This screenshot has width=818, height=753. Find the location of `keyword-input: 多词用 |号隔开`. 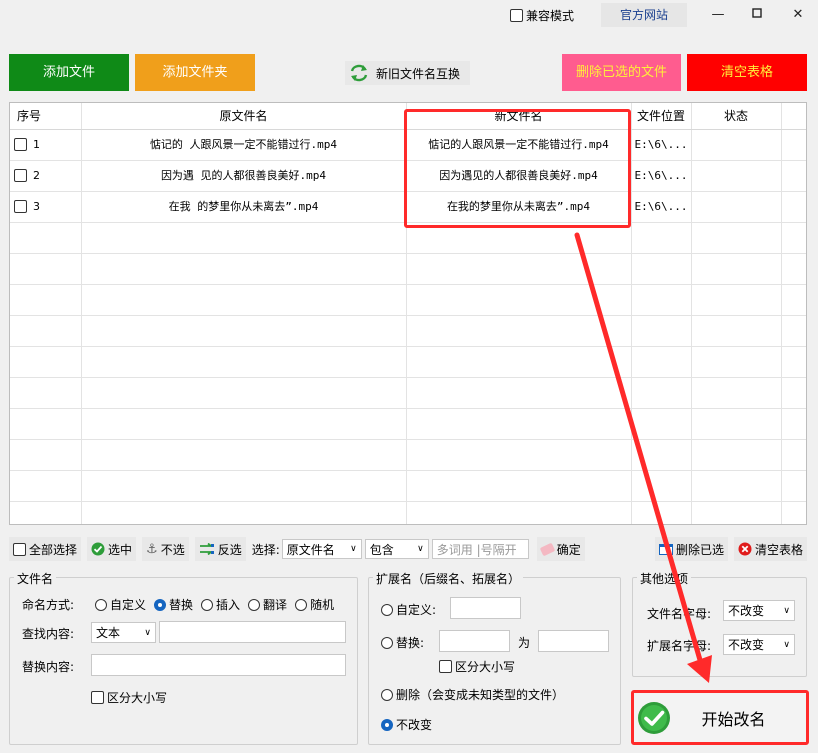

keyword-input: 多词用 |号隔开 is located at coordinates (480, 549).